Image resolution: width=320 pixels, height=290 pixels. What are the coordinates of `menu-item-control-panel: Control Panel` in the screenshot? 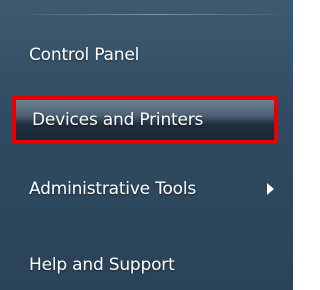 It's located at (146, 55).